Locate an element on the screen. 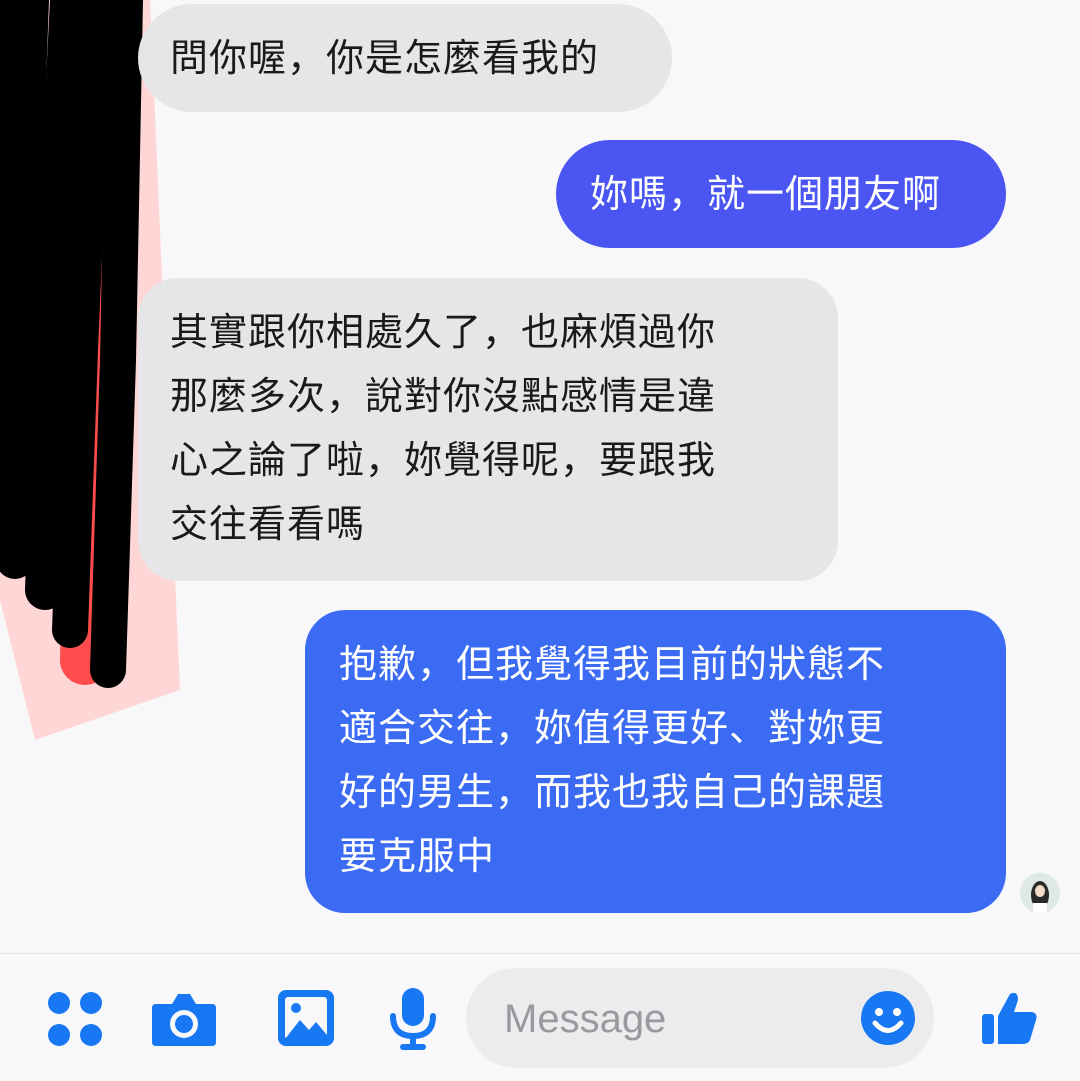 The height and width of the screenshot is (1081, 1080). avatar-picture is located at coordinates (1040, 893).